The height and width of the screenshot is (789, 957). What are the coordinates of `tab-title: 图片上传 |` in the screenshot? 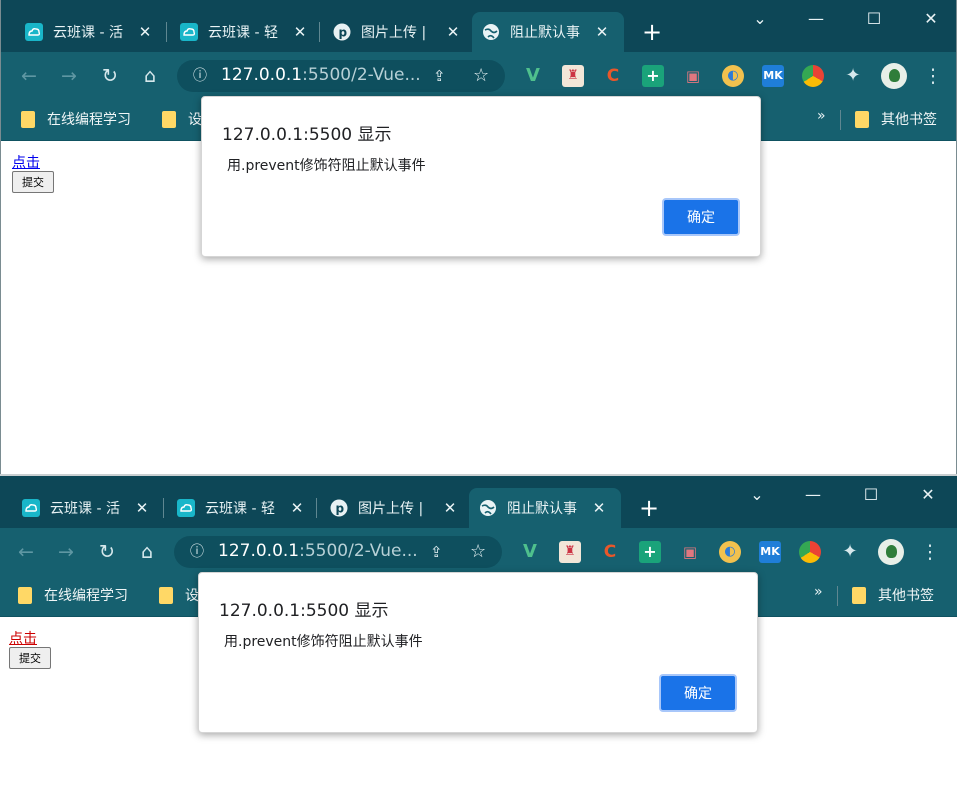 It's located at (394, 33).